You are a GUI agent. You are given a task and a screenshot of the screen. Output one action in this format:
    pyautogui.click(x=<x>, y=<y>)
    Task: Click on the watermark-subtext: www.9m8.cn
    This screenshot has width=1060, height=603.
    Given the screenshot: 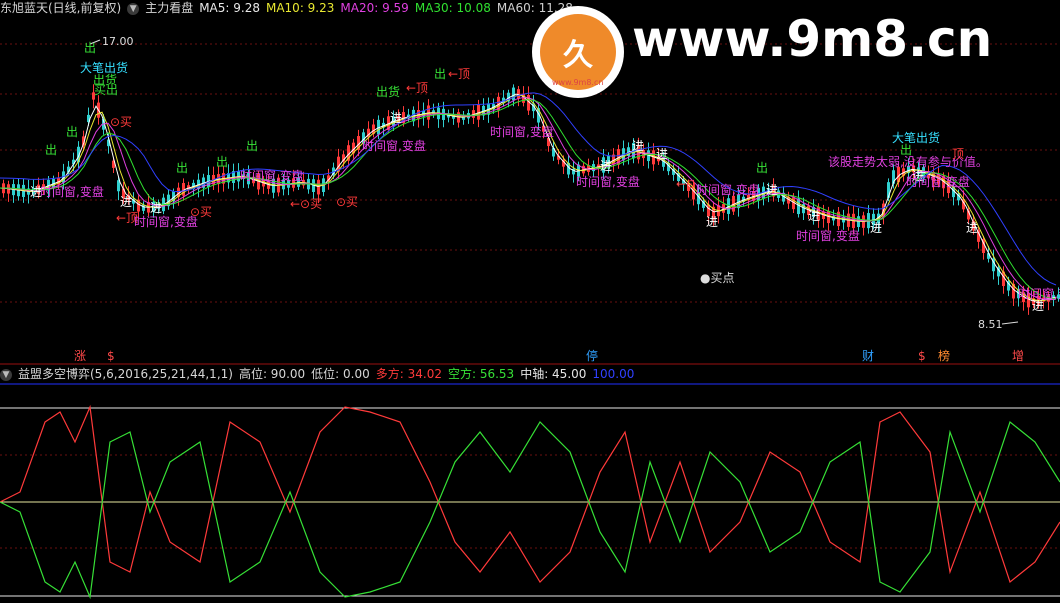 What is the action you would take?
    pyautogui.click(x=578, y=82)
    